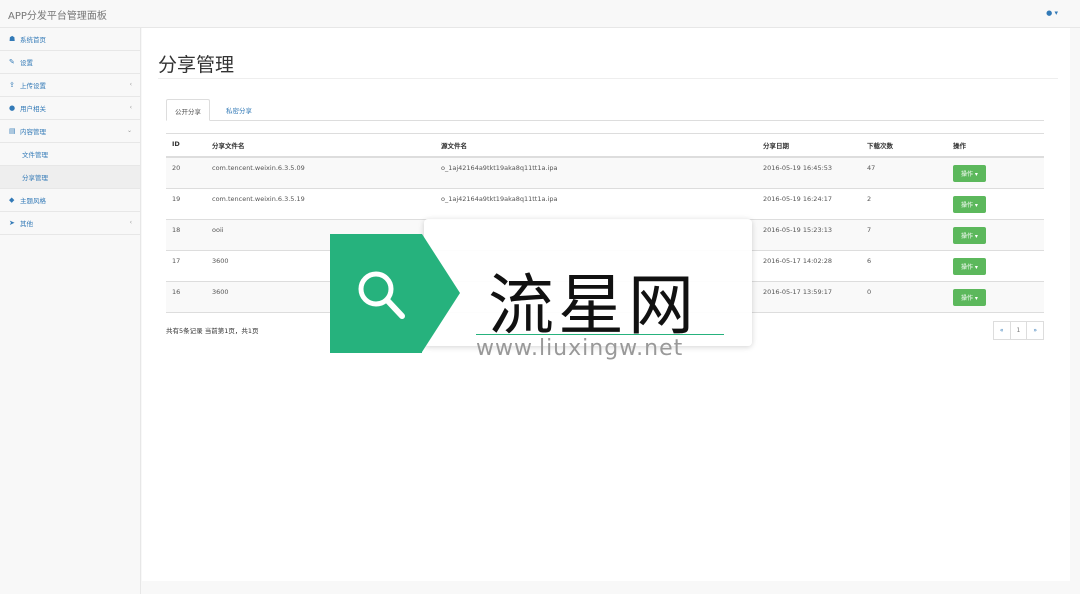 The width and height of the screenshot is (1080, 594). What do you see at coordinates (12, 39) in the screenshot?
I see `dashboard-icon: ☗` at bounding box center [12, 39].